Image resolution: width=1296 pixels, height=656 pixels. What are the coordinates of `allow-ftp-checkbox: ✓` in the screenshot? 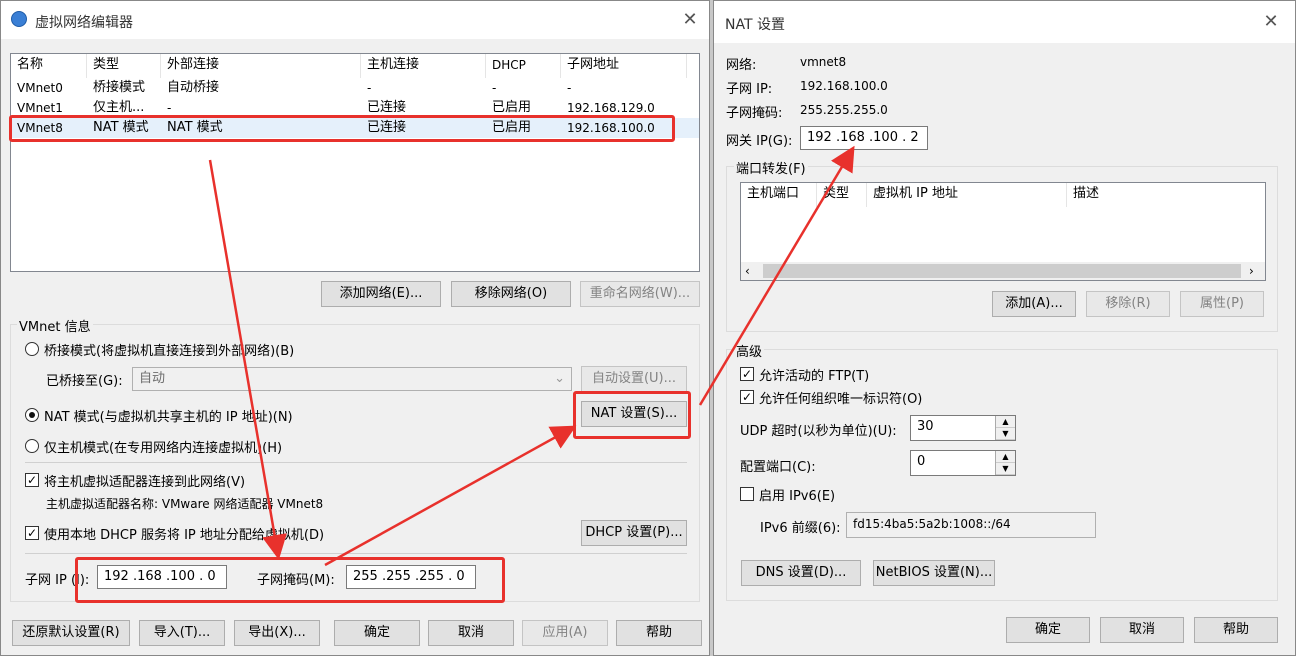 It's located at (747, 374).